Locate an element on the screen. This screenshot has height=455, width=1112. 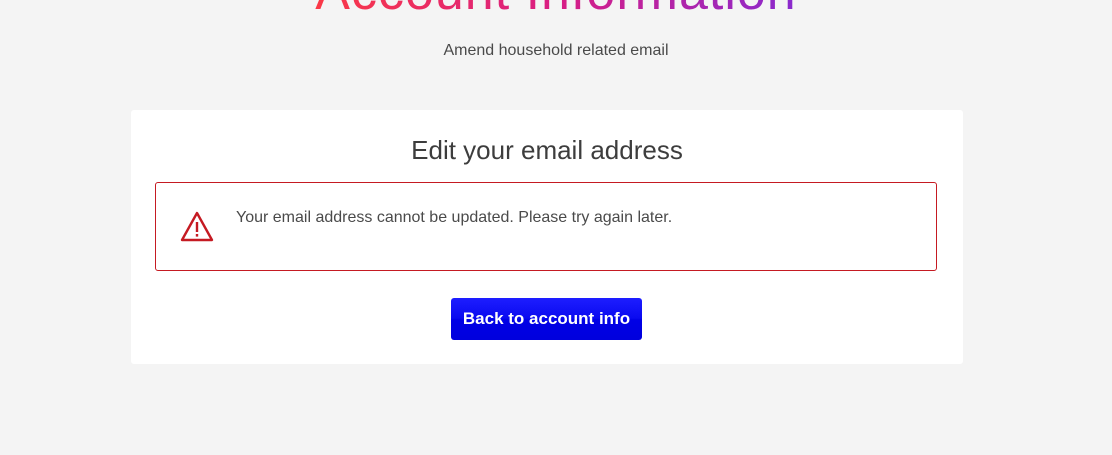
back-to-account-info-button: Back to account info is located at coordinates (546, 319).